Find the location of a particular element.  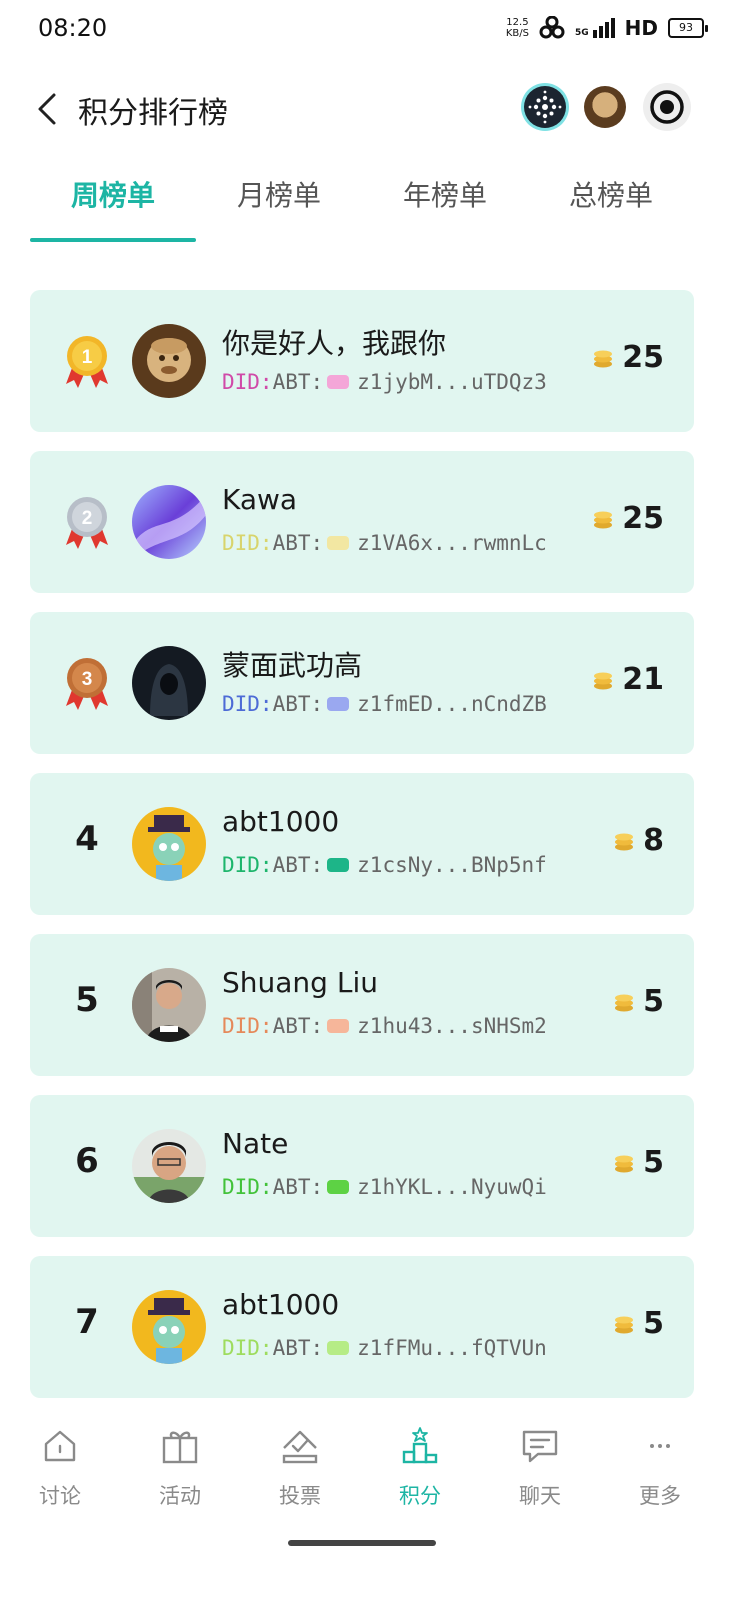

gold-medal-icon: 1 is located at coordinates (87, 362).